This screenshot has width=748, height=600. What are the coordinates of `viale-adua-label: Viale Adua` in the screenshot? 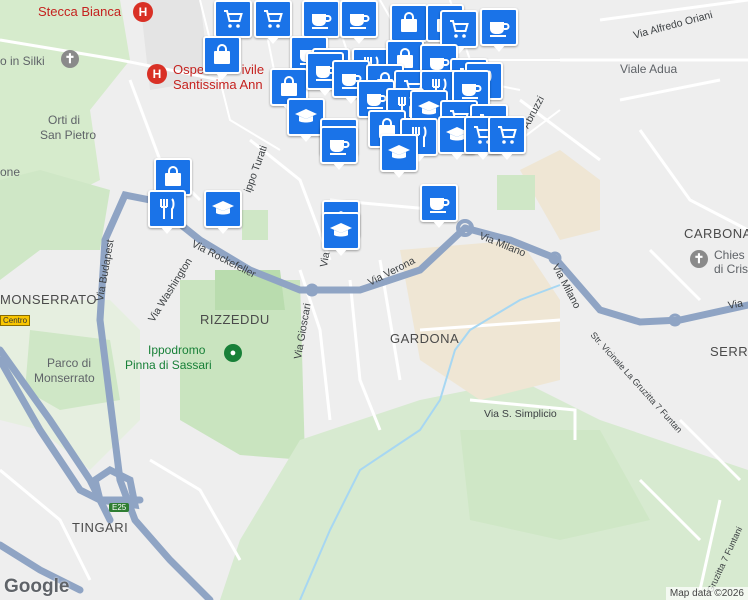 It's located at (649, 69).